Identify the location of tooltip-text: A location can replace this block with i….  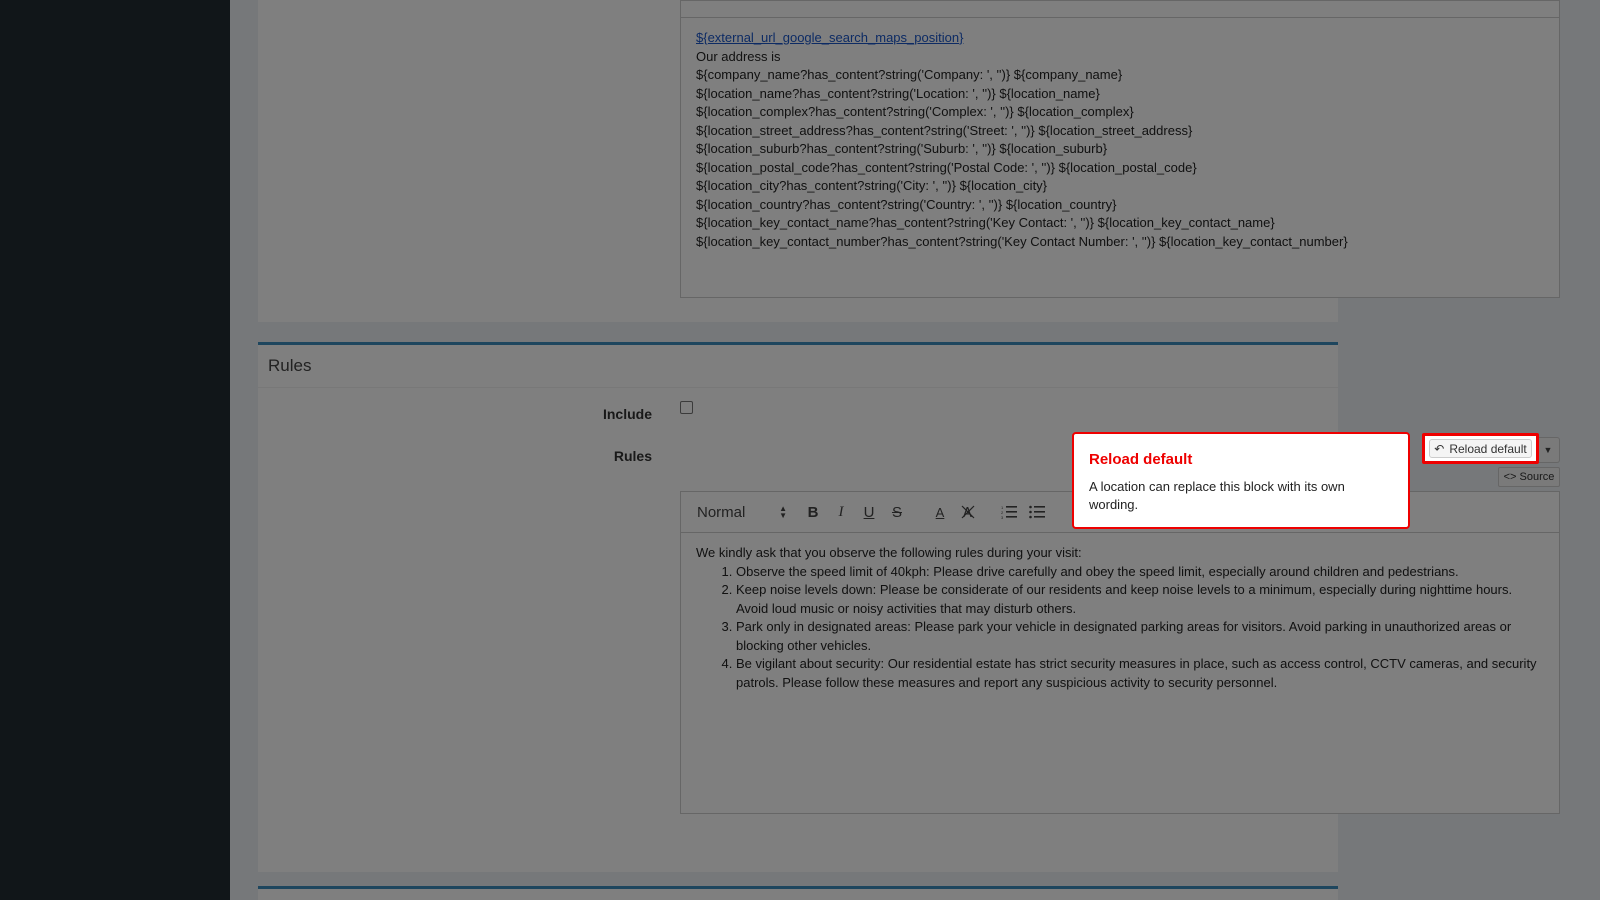
(1217, 495).